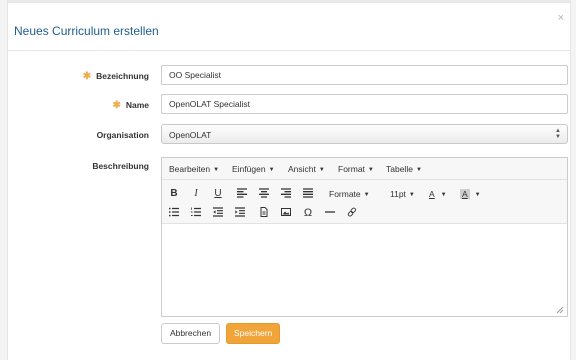  Describe the element at coordinates (196, 194) in the screenshot. I see `italic-button: I` at that location.